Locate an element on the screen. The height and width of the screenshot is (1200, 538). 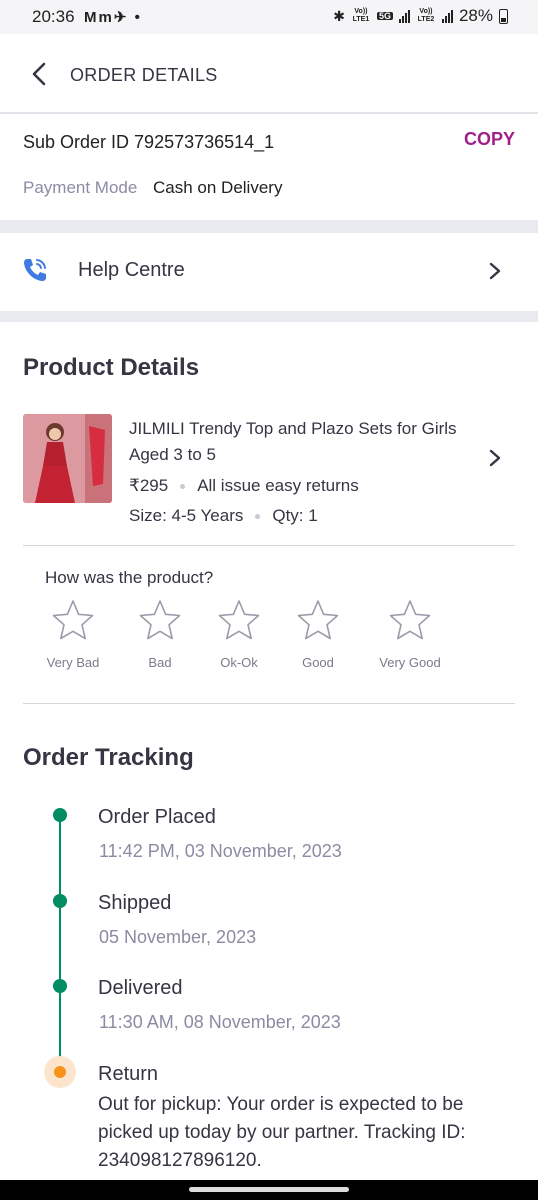
step-shipped-title: Shipped is located at coordinates (135, 903).